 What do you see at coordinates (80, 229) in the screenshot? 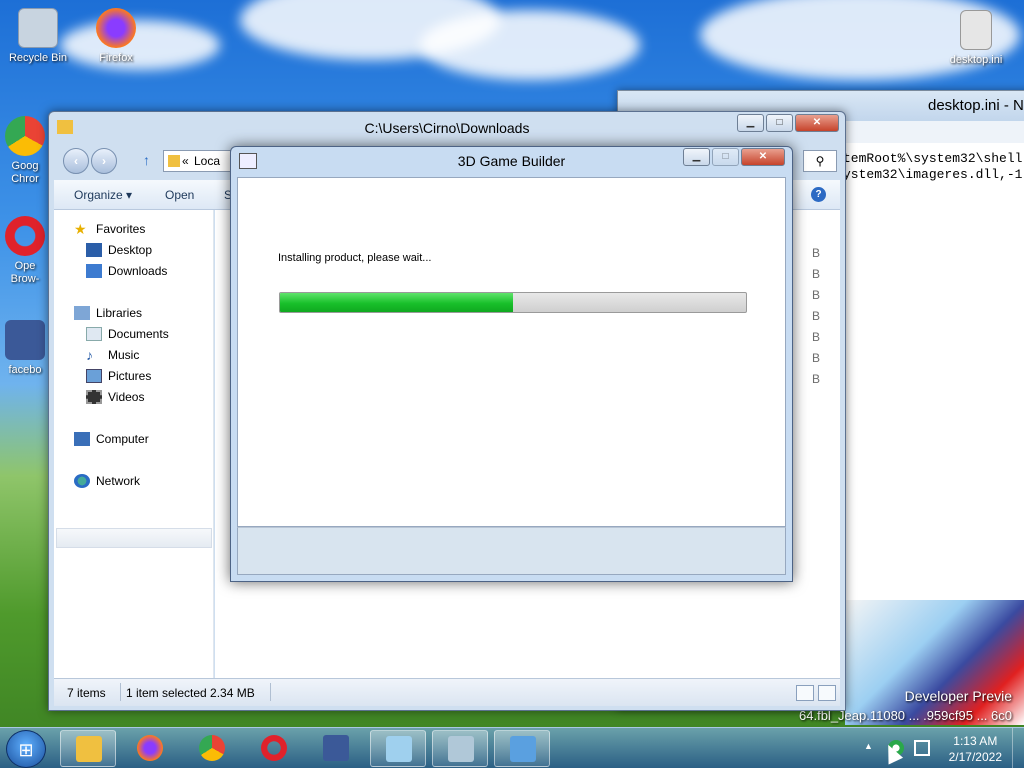
I see `star-icon: ★` at bounding box center [80, 229].